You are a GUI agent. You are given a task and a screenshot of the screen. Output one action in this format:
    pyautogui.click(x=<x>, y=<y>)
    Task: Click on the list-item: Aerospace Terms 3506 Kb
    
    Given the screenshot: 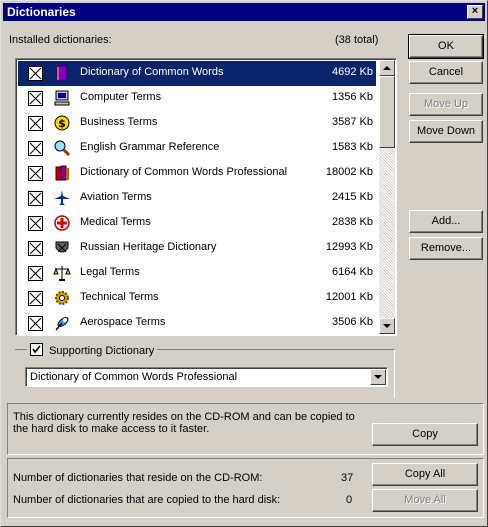 What is the action you would take?
    pyautogui.click(x=197, y=323)
    